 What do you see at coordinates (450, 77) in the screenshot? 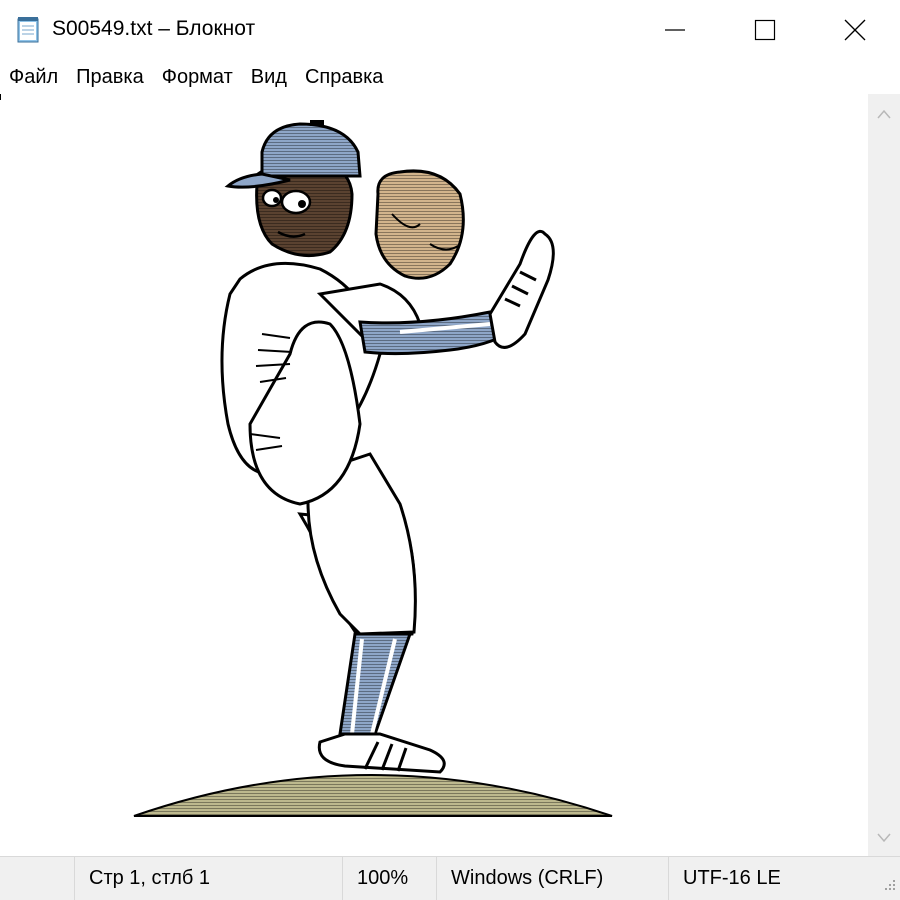
I see `menu-bar: Файл Правка Формат Вид Справка` at bounding box center [450, 77].